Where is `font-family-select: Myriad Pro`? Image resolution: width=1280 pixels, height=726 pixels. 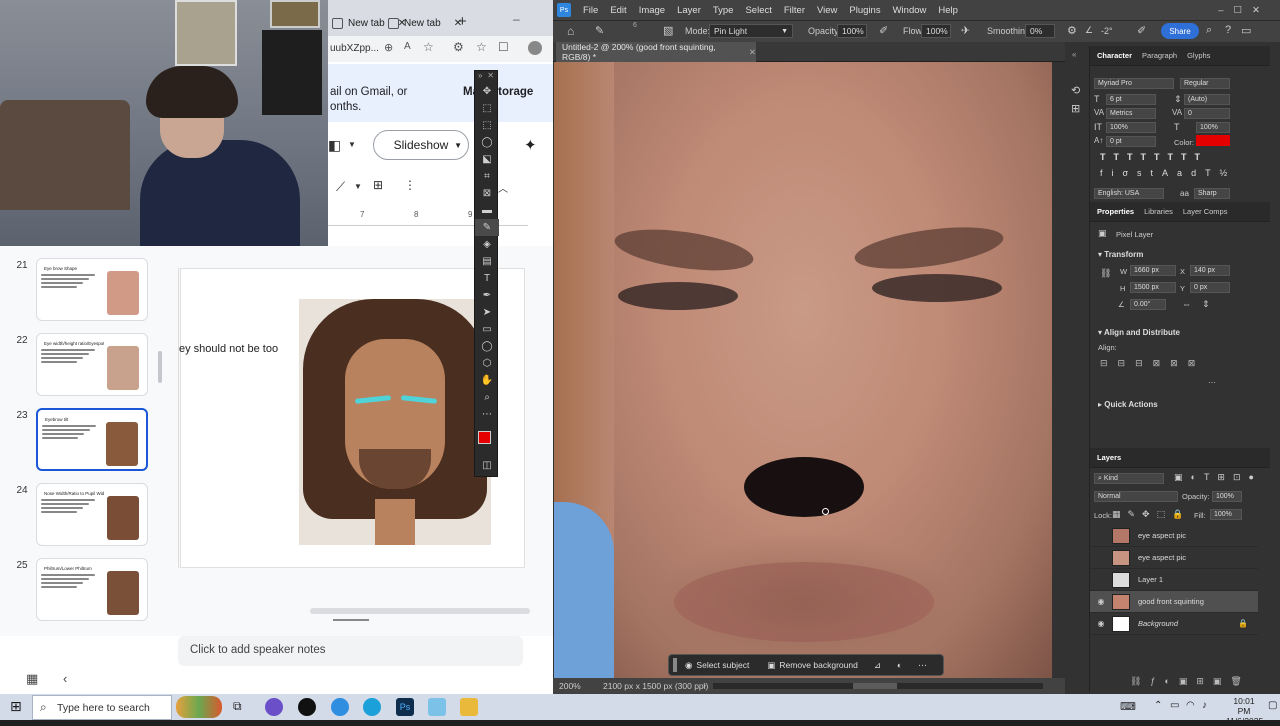 font-family-select: Myriad Pro is located at coordinates (1134, 83).